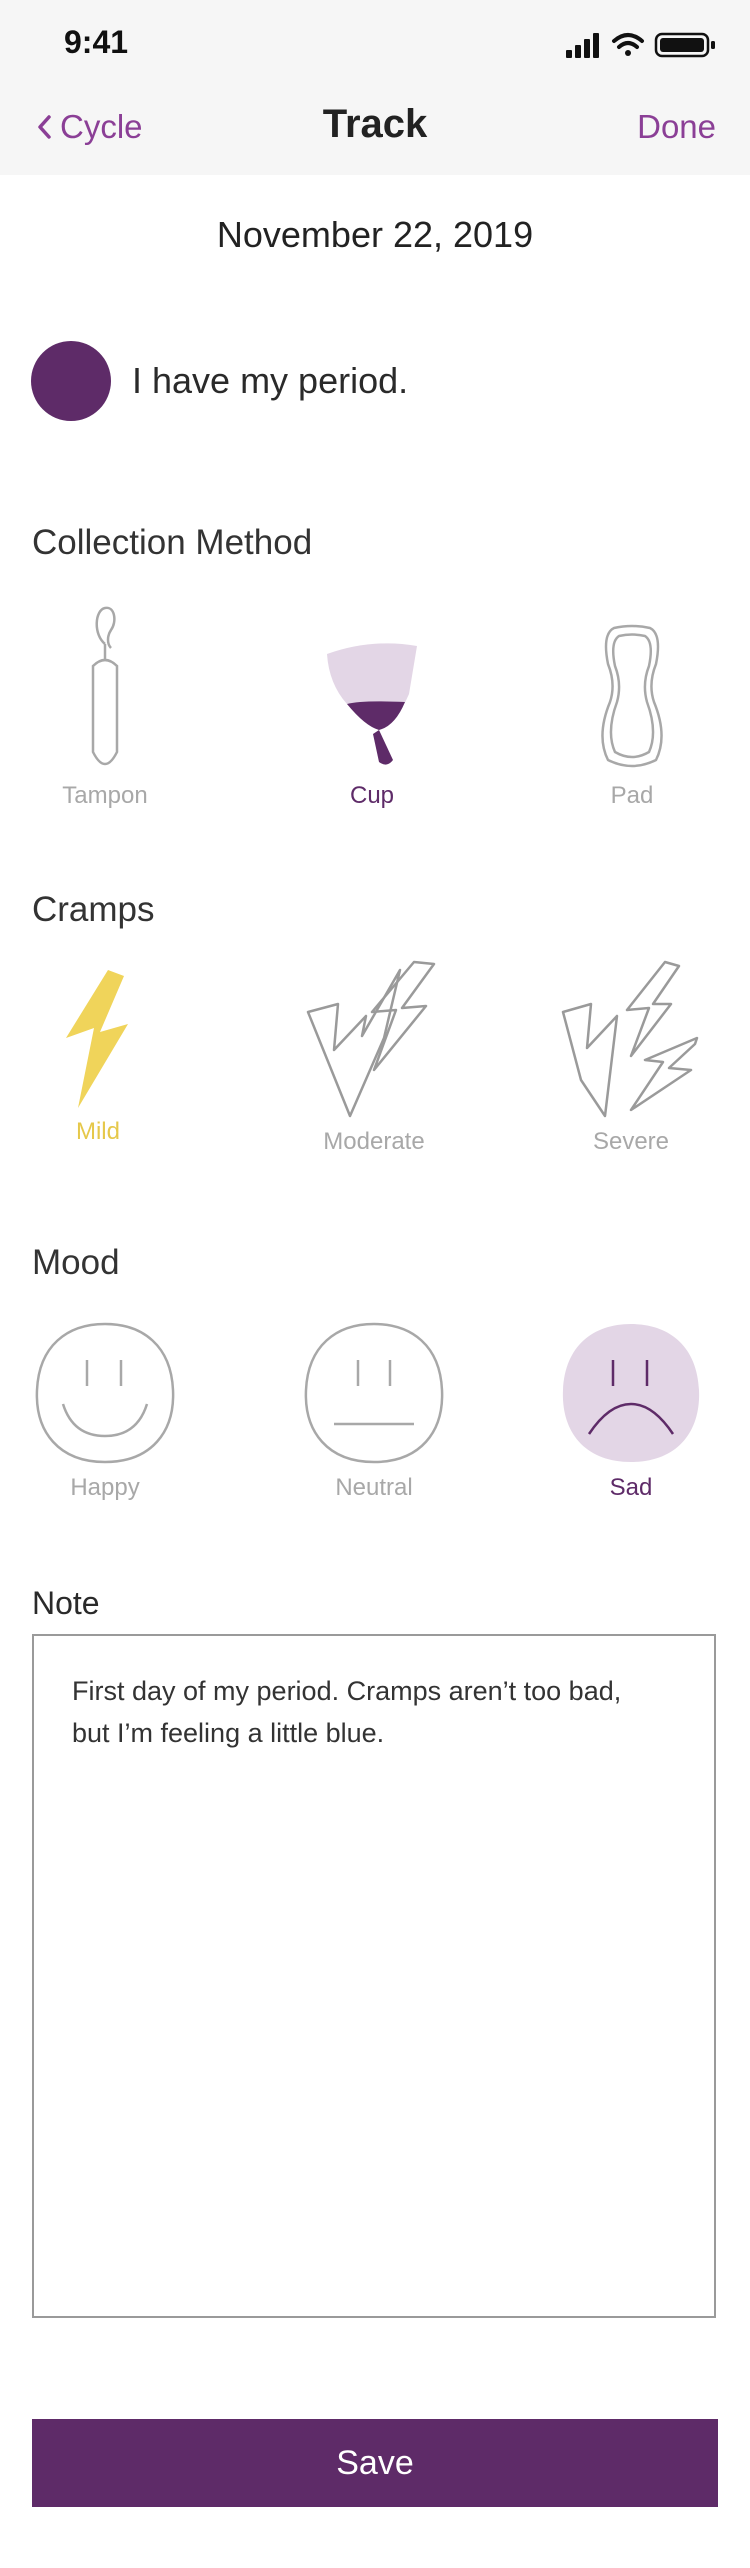 The height and width of the screenshot is (2568, 750). What do you see at coordinates (631, 1141) in the screenshot?
I see `option-label: Severe` at bounding box center [631, 1141].